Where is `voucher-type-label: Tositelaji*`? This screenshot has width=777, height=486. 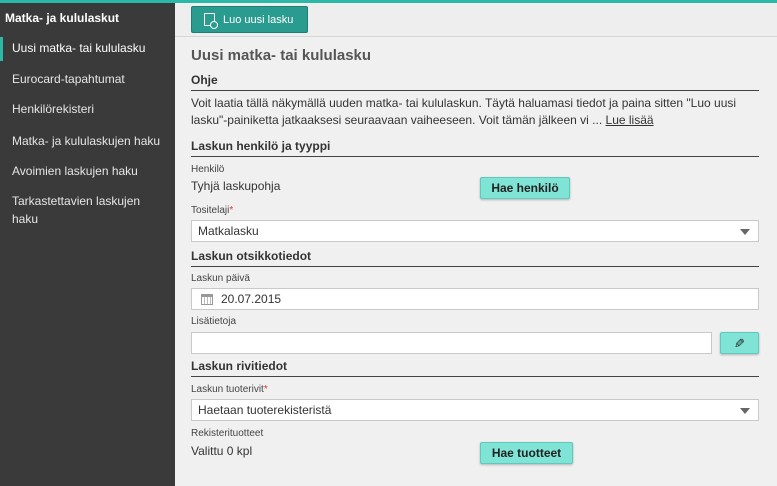
voucher-type-label: Tositelaji* is located at coordinates (212, 210).